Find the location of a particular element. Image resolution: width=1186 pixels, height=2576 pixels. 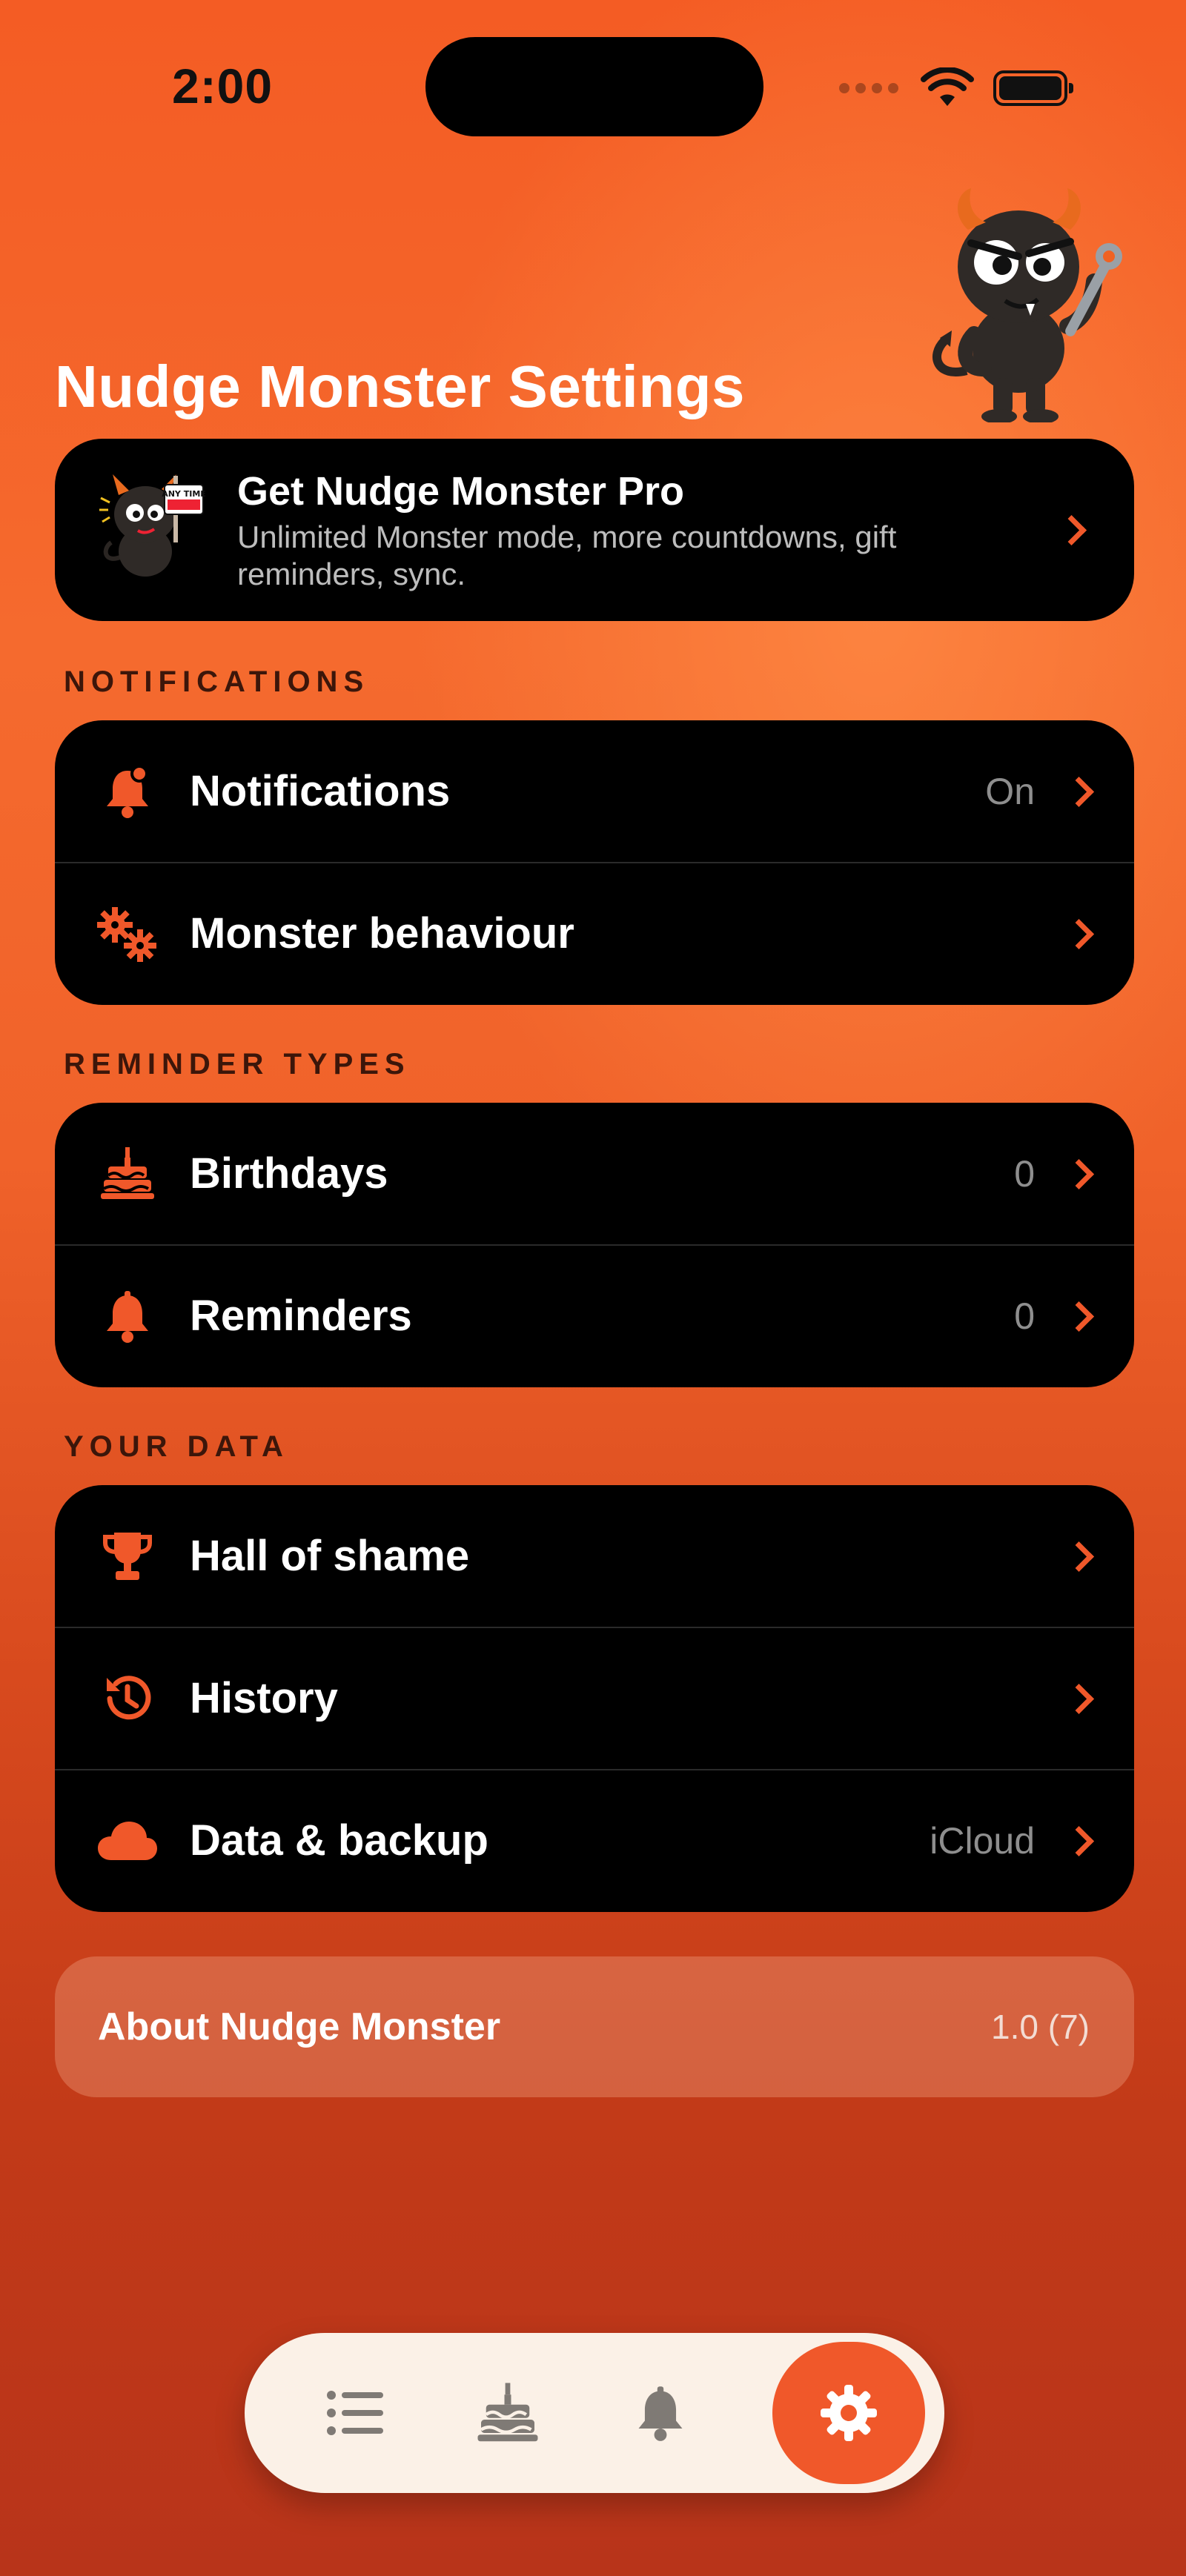

tab-settings is located at coordinates (848, 2413).